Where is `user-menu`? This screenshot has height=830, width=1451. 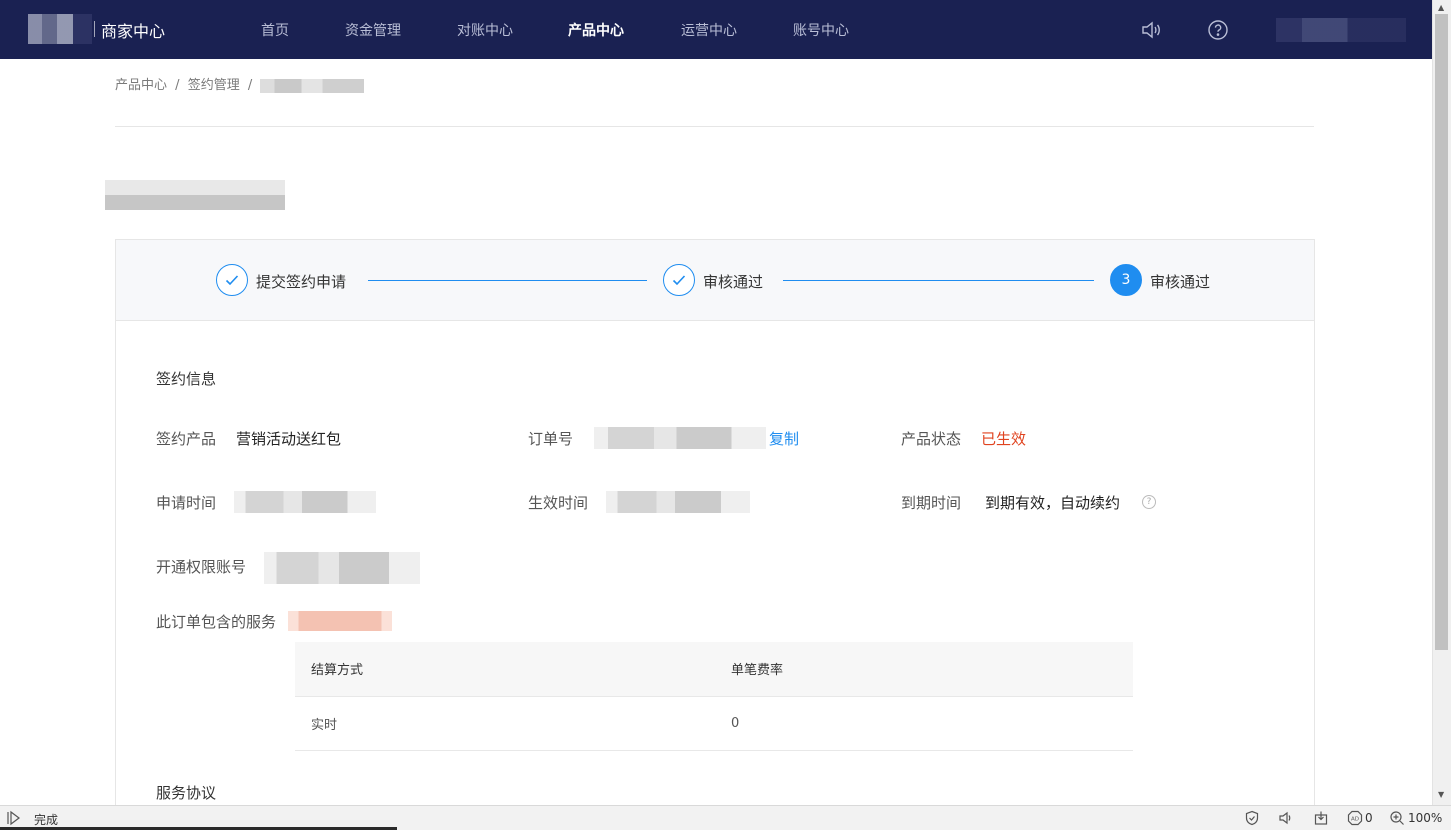
user-menu is located at coordinates (1341, 30).